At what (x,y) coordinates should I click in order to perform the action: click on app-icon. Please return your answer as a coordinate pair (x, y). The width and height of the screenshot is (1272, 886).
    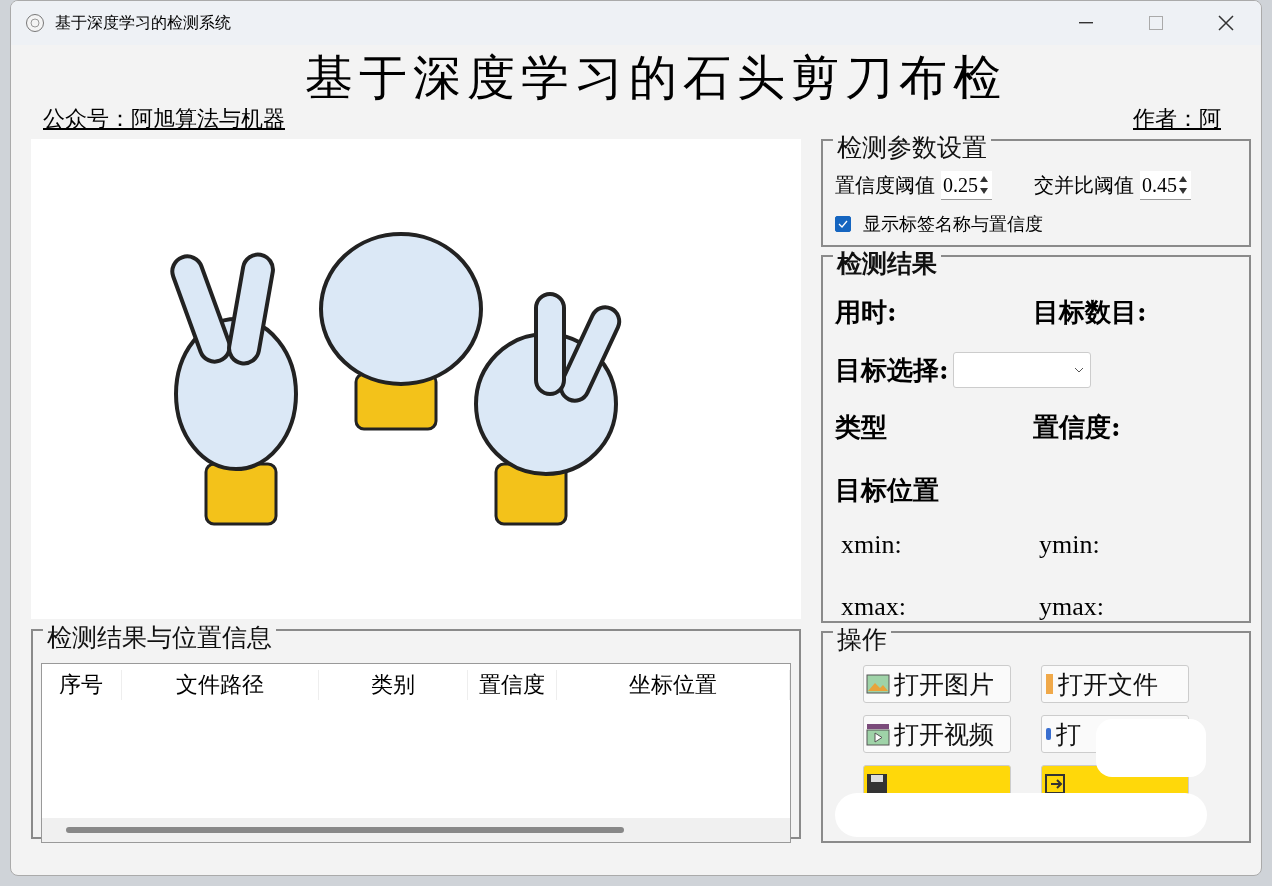
    Looking at the image, I should click on (35, 23).